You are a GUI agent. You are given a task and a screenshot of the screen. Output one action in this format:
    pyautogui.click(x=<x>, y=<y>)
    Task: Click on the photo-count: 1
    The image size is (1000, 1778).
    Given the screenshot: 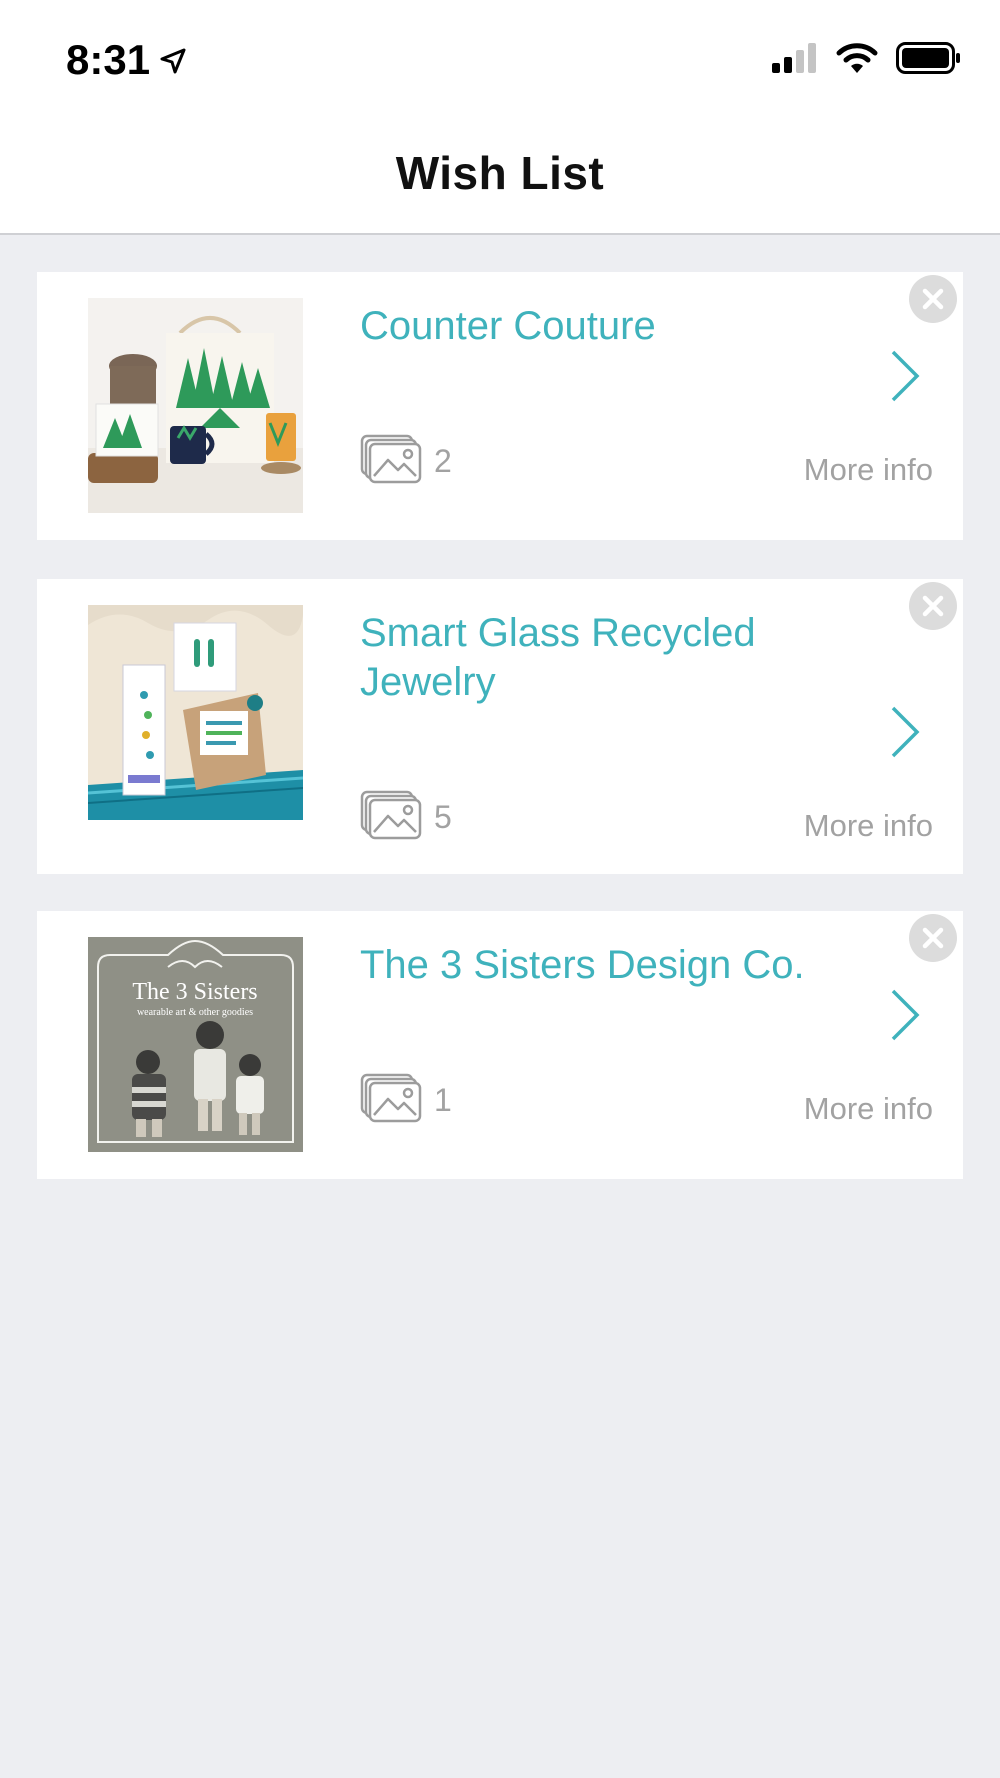 What is the action you would take?
    pyautogui.click(x=443, y=1100)
    